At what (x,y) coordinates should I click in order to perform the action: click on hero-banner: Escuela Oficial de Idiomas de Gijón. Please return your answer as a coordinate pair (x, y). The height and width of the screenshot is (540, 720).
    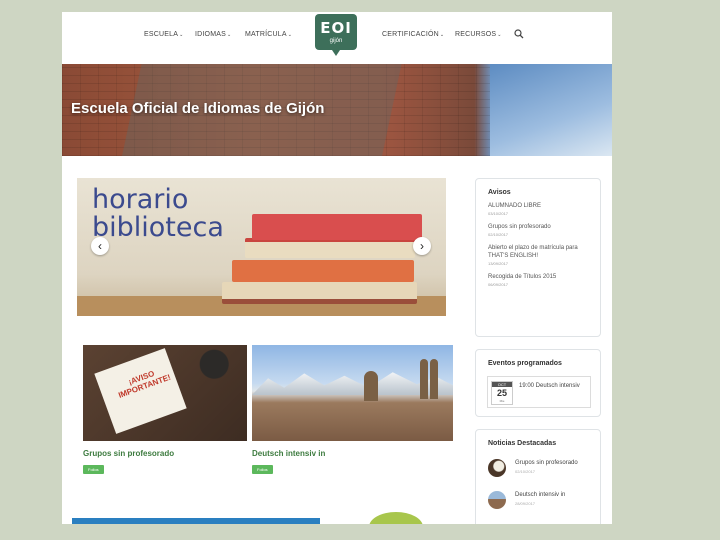
    Looking at the image, I should click on (337, 110).